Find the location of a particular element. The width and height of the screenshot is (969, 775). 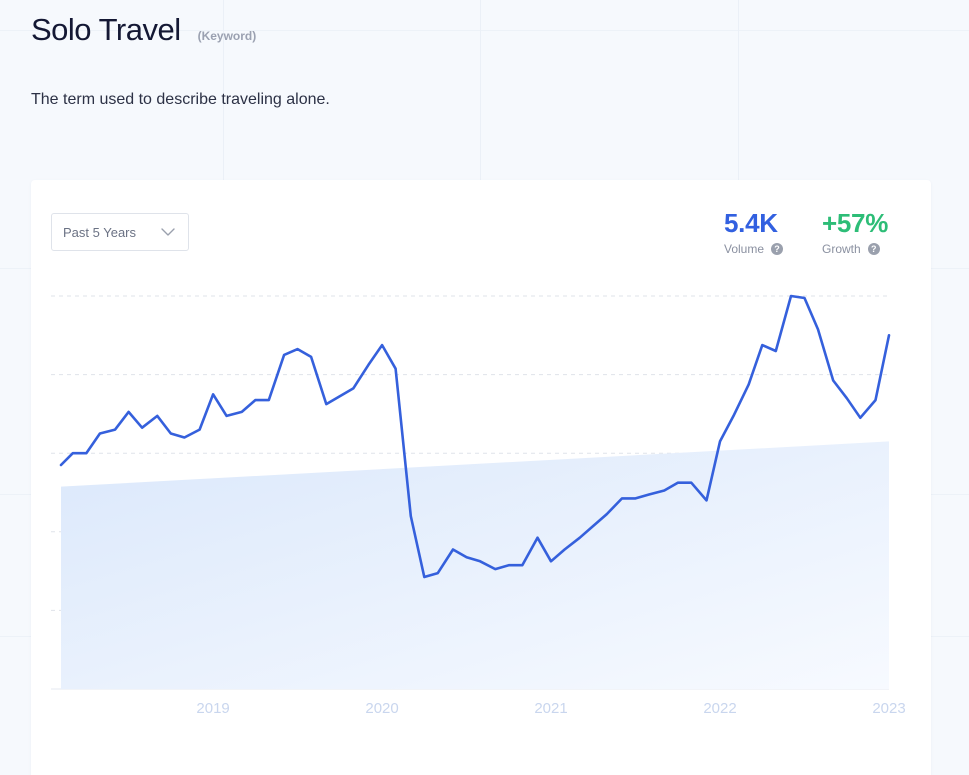

page-title: Solo Travel is located at coordinates (106, 29).